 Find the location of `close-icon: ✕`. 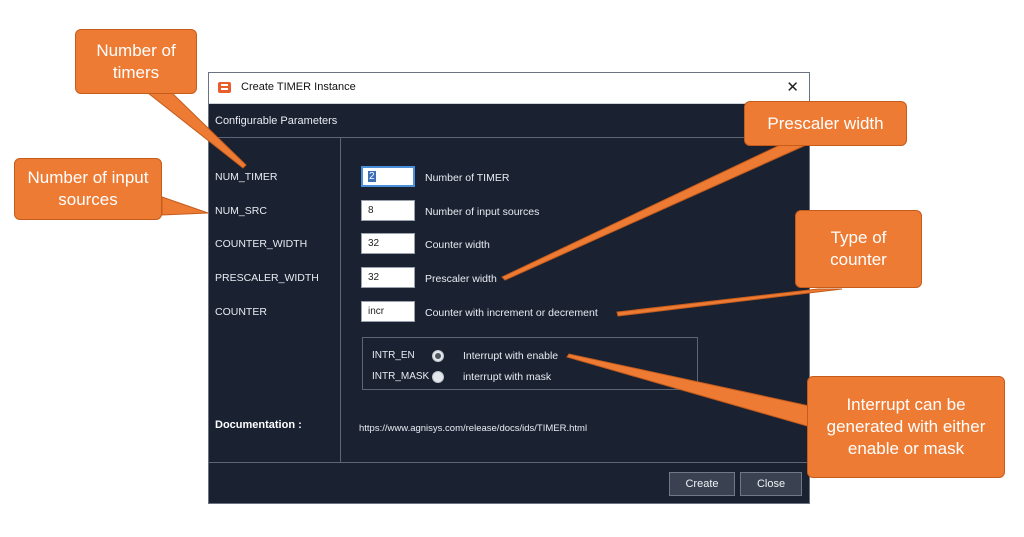

close-icon: ✕ is located at coordinates (792, 87).